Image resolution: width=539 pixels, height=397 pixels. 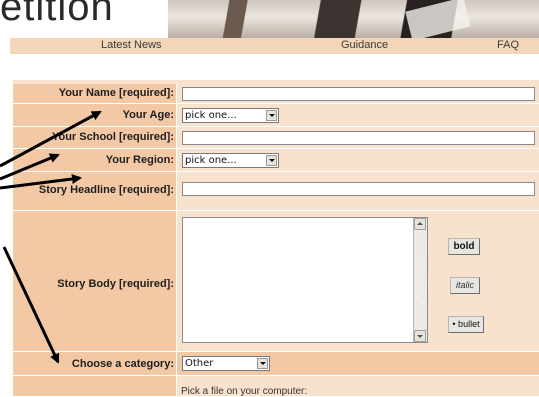 I want to click on headline-field, so click(x=358, y=189).